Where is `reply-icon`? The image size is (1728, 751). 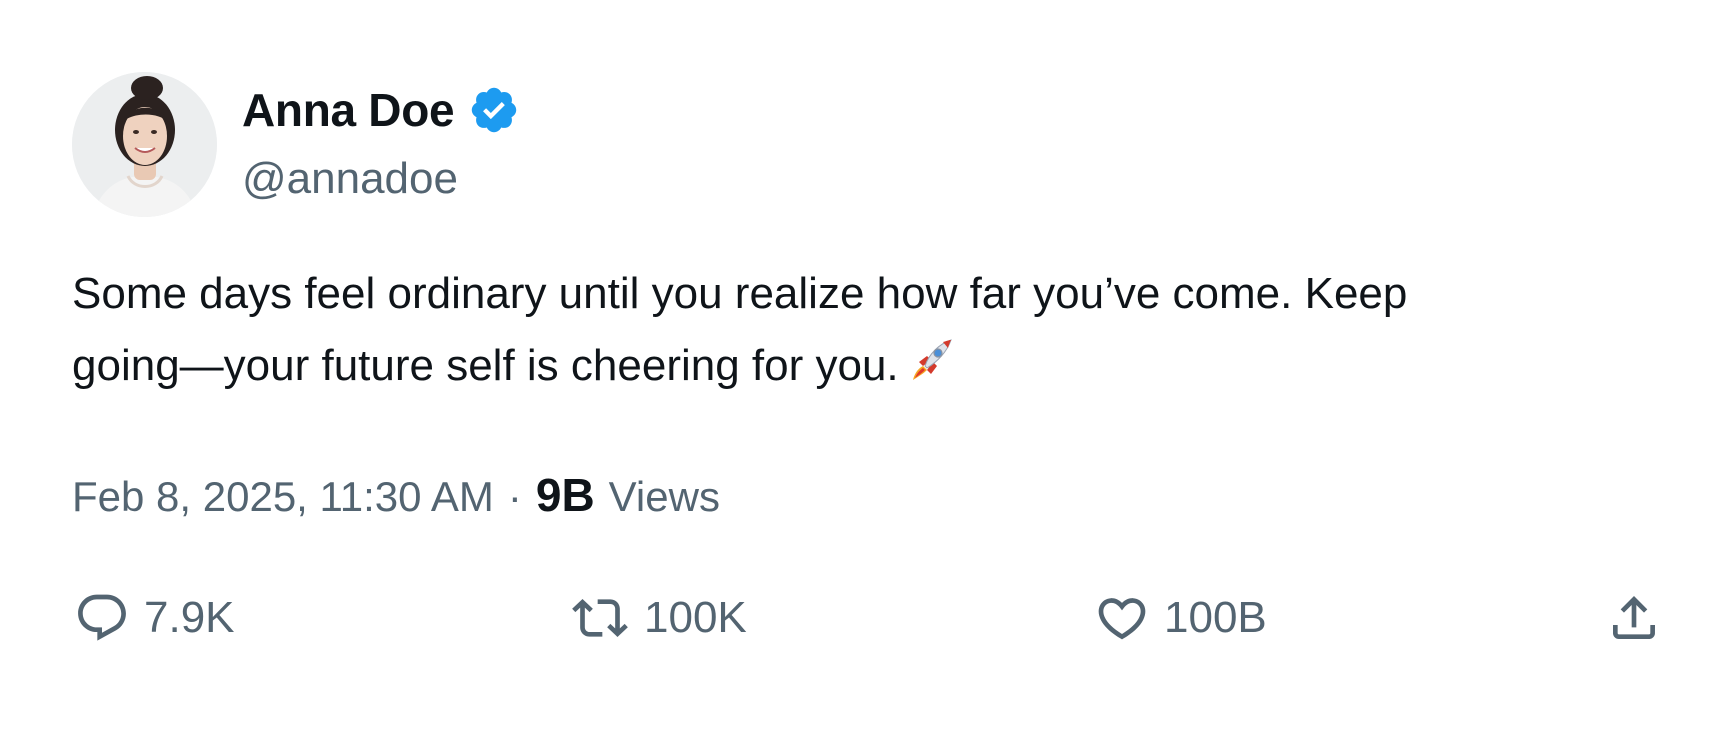 reply-icon is located at coordinates (102, 618).